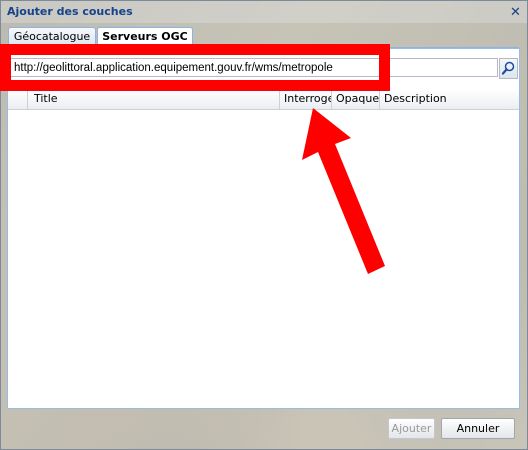  I want to click on dialog-footer: Ajouter Annuler, so click(264, 428).